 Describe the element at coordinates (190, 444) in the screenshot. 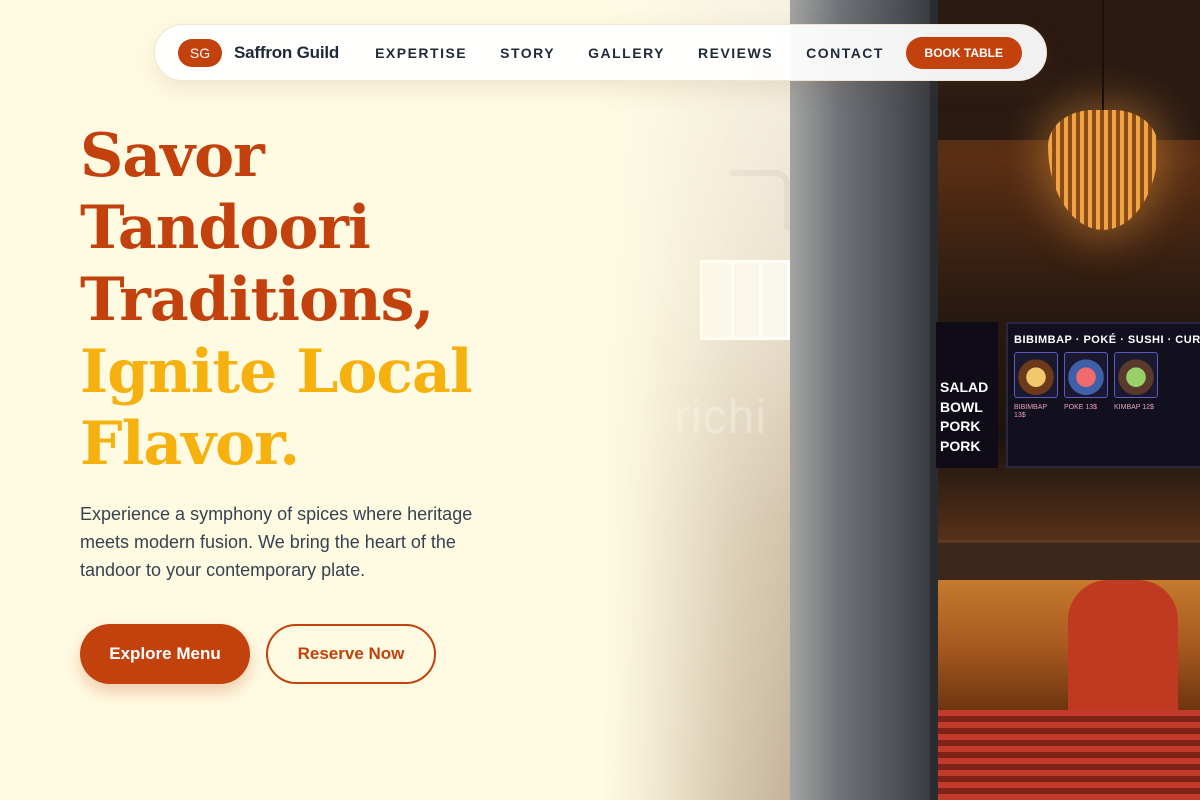

I see `hero-highlight-line: Flavor.` at that location.